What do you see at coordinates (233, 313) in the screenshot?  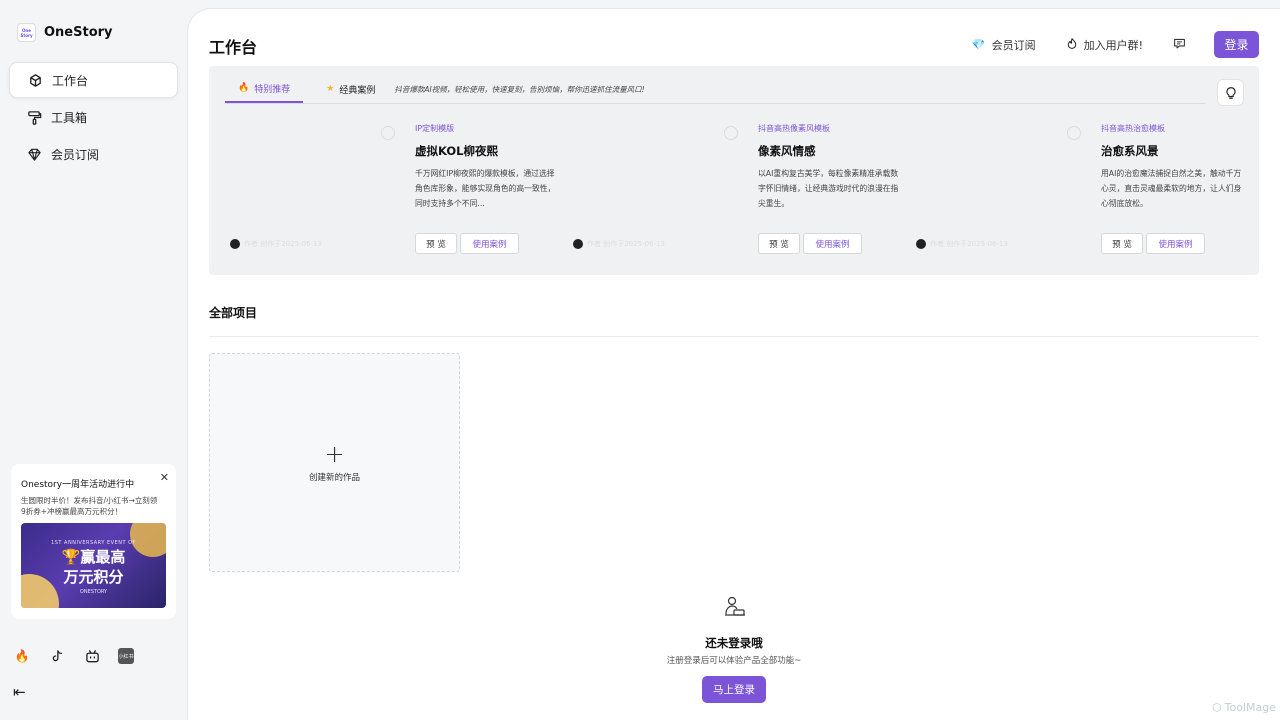 I see `section-title: 全部项目` at bounding box center [233, 313].